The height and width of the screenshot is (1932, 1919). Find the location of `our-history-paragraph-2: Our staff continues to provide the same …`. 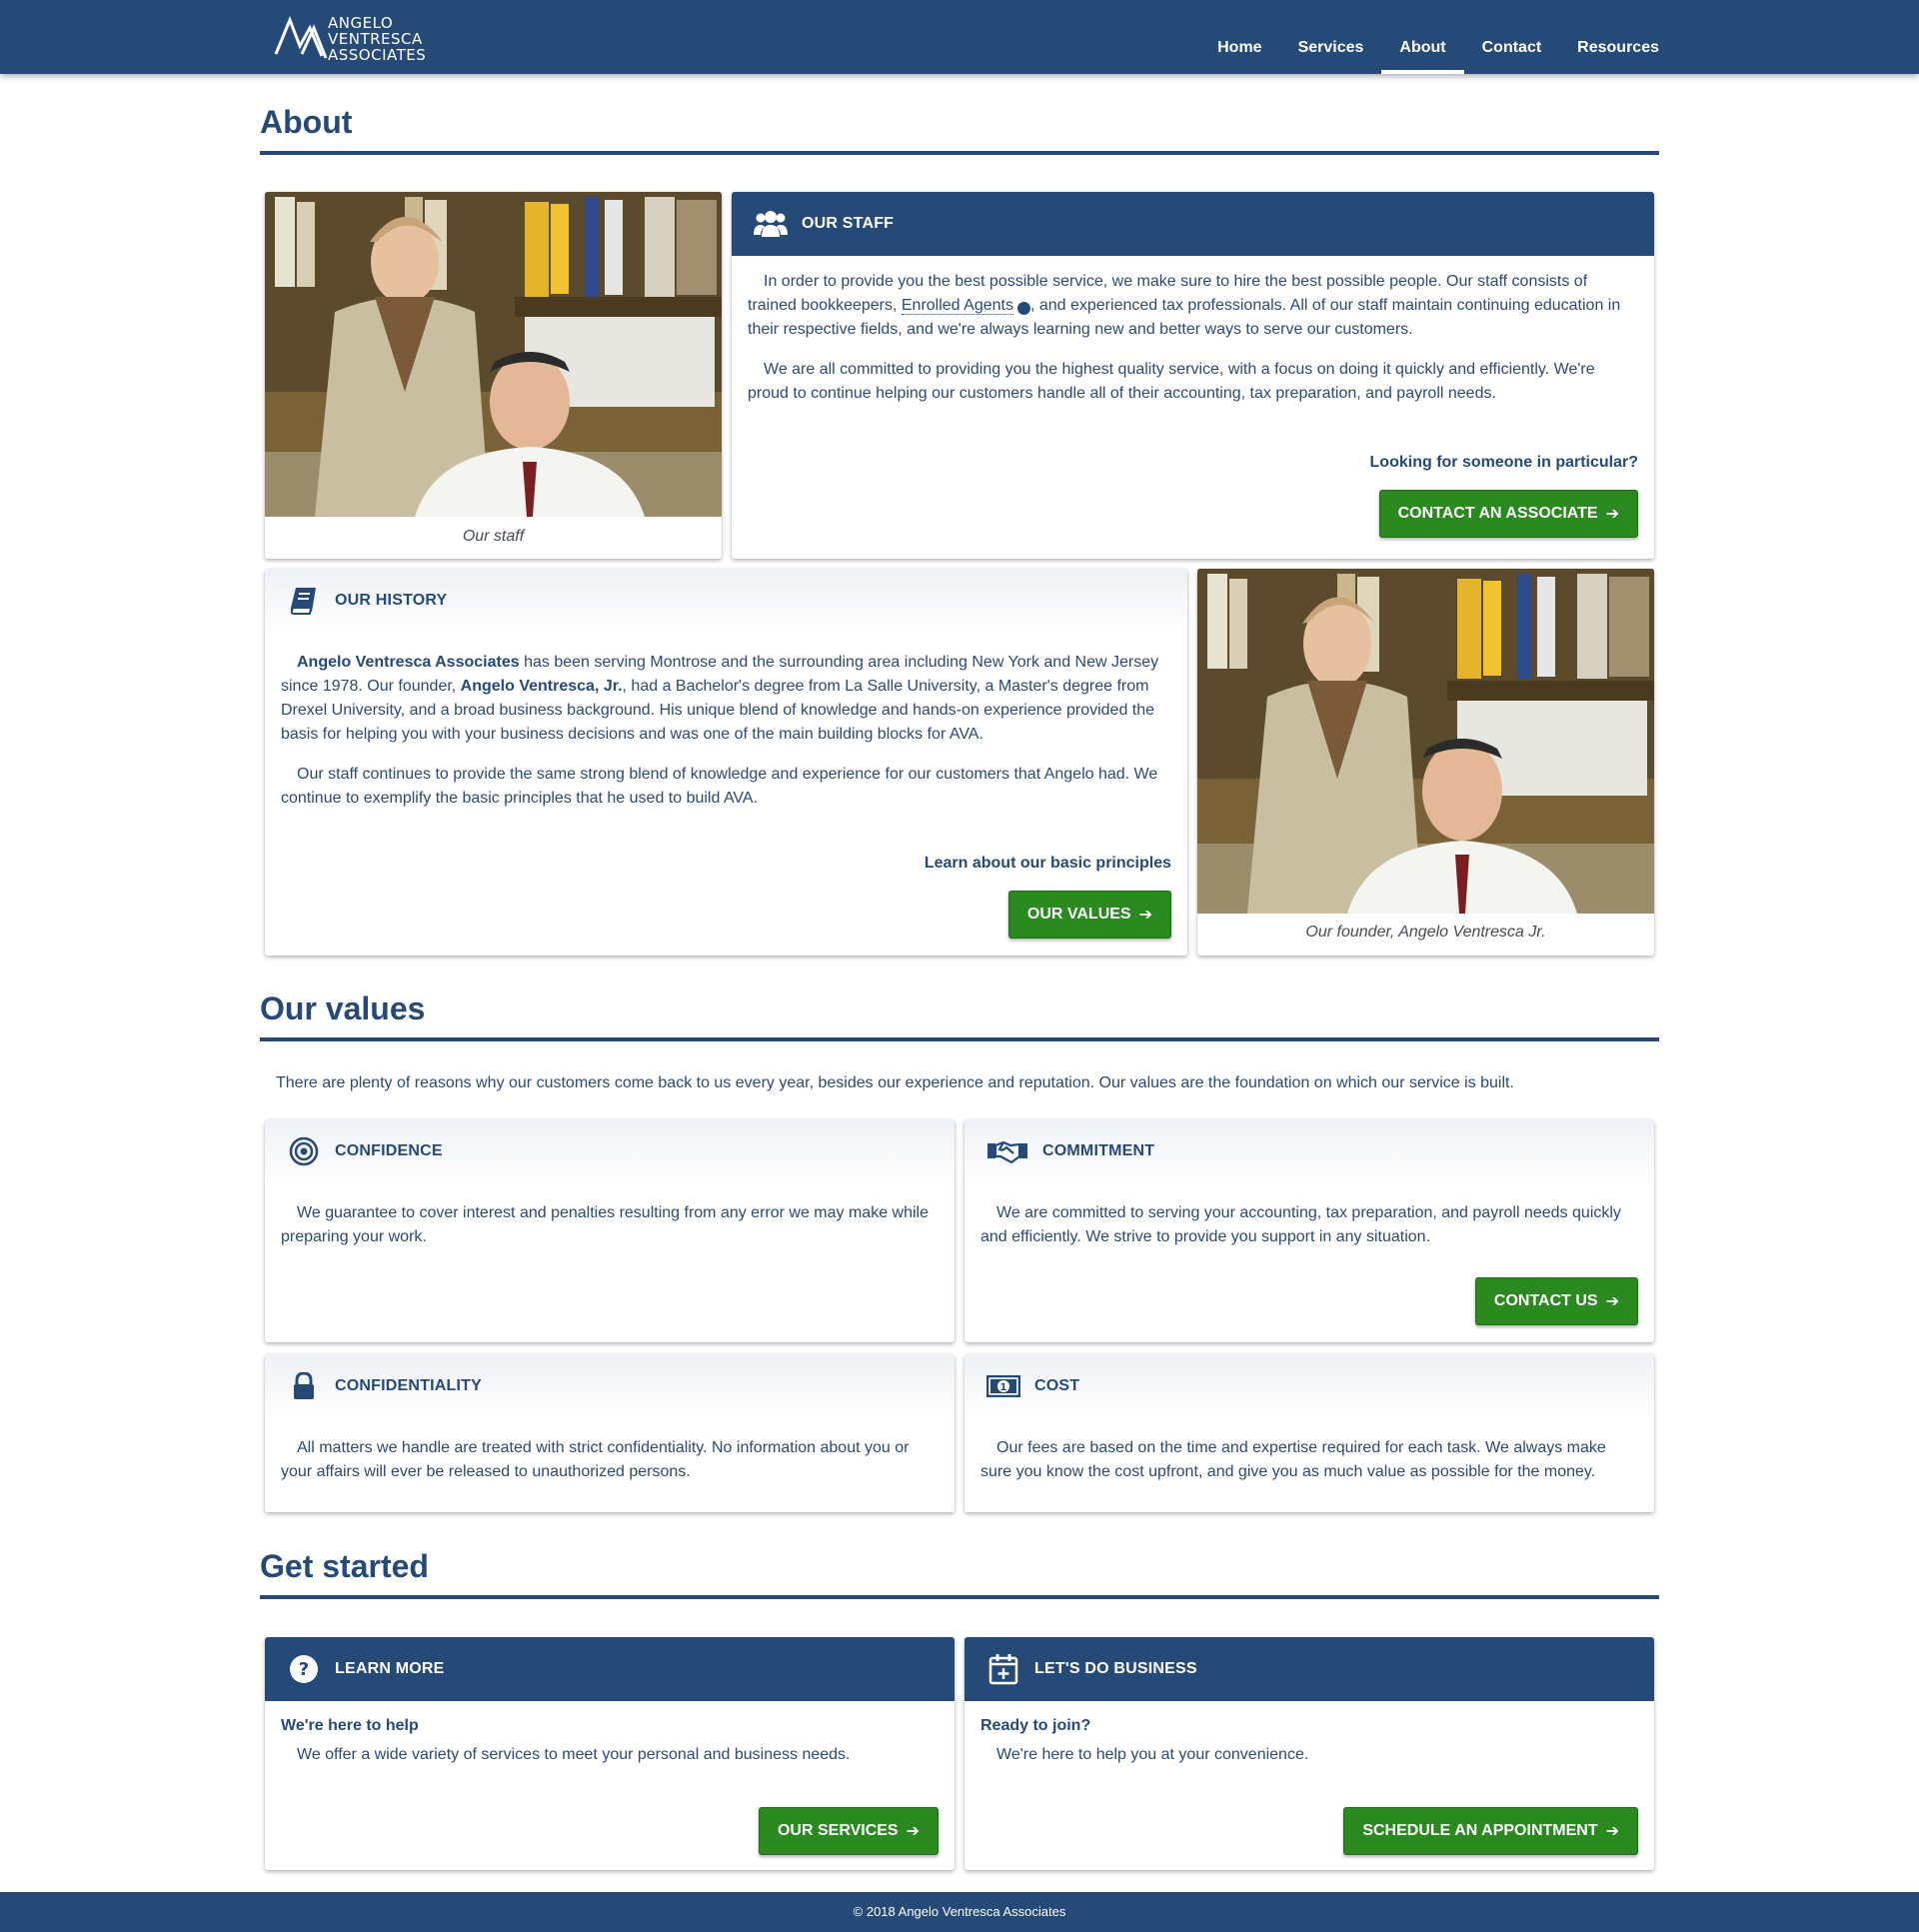

our-history-paragraph-2: Our staff continues to provide the same … is located at coordinates (719, 787).